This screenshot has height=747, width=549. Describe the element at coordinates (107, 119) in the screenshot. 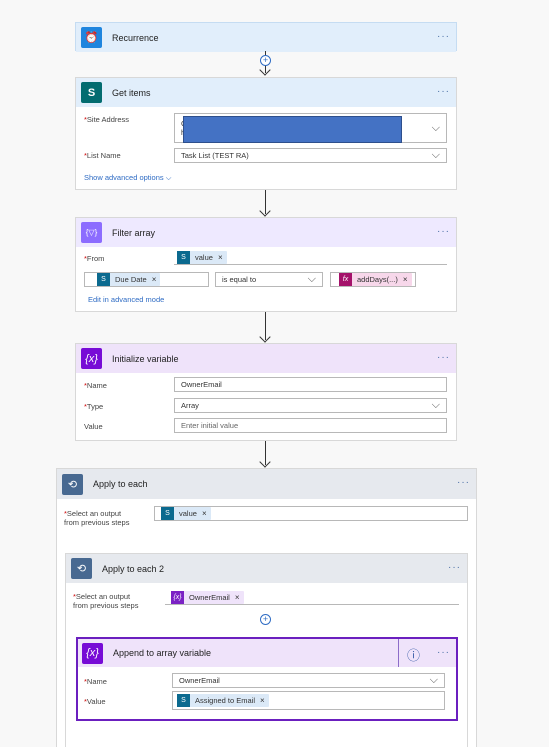

I see `site-address-label: *Site Address` at that location.